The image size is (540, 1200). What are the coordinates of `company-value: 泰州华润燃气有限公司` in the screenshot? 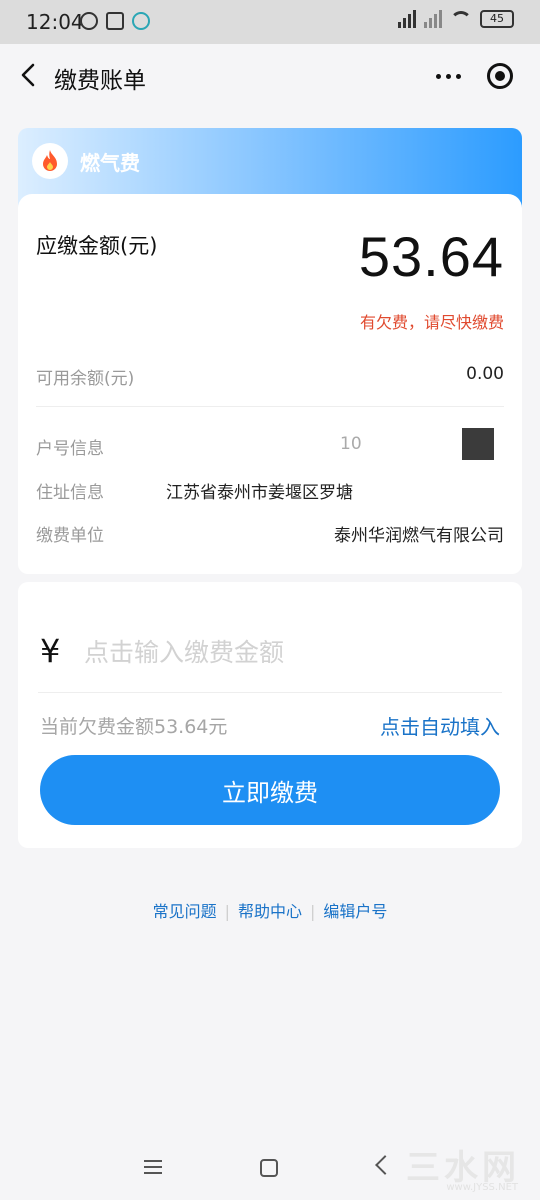 It's located at (419, 536).